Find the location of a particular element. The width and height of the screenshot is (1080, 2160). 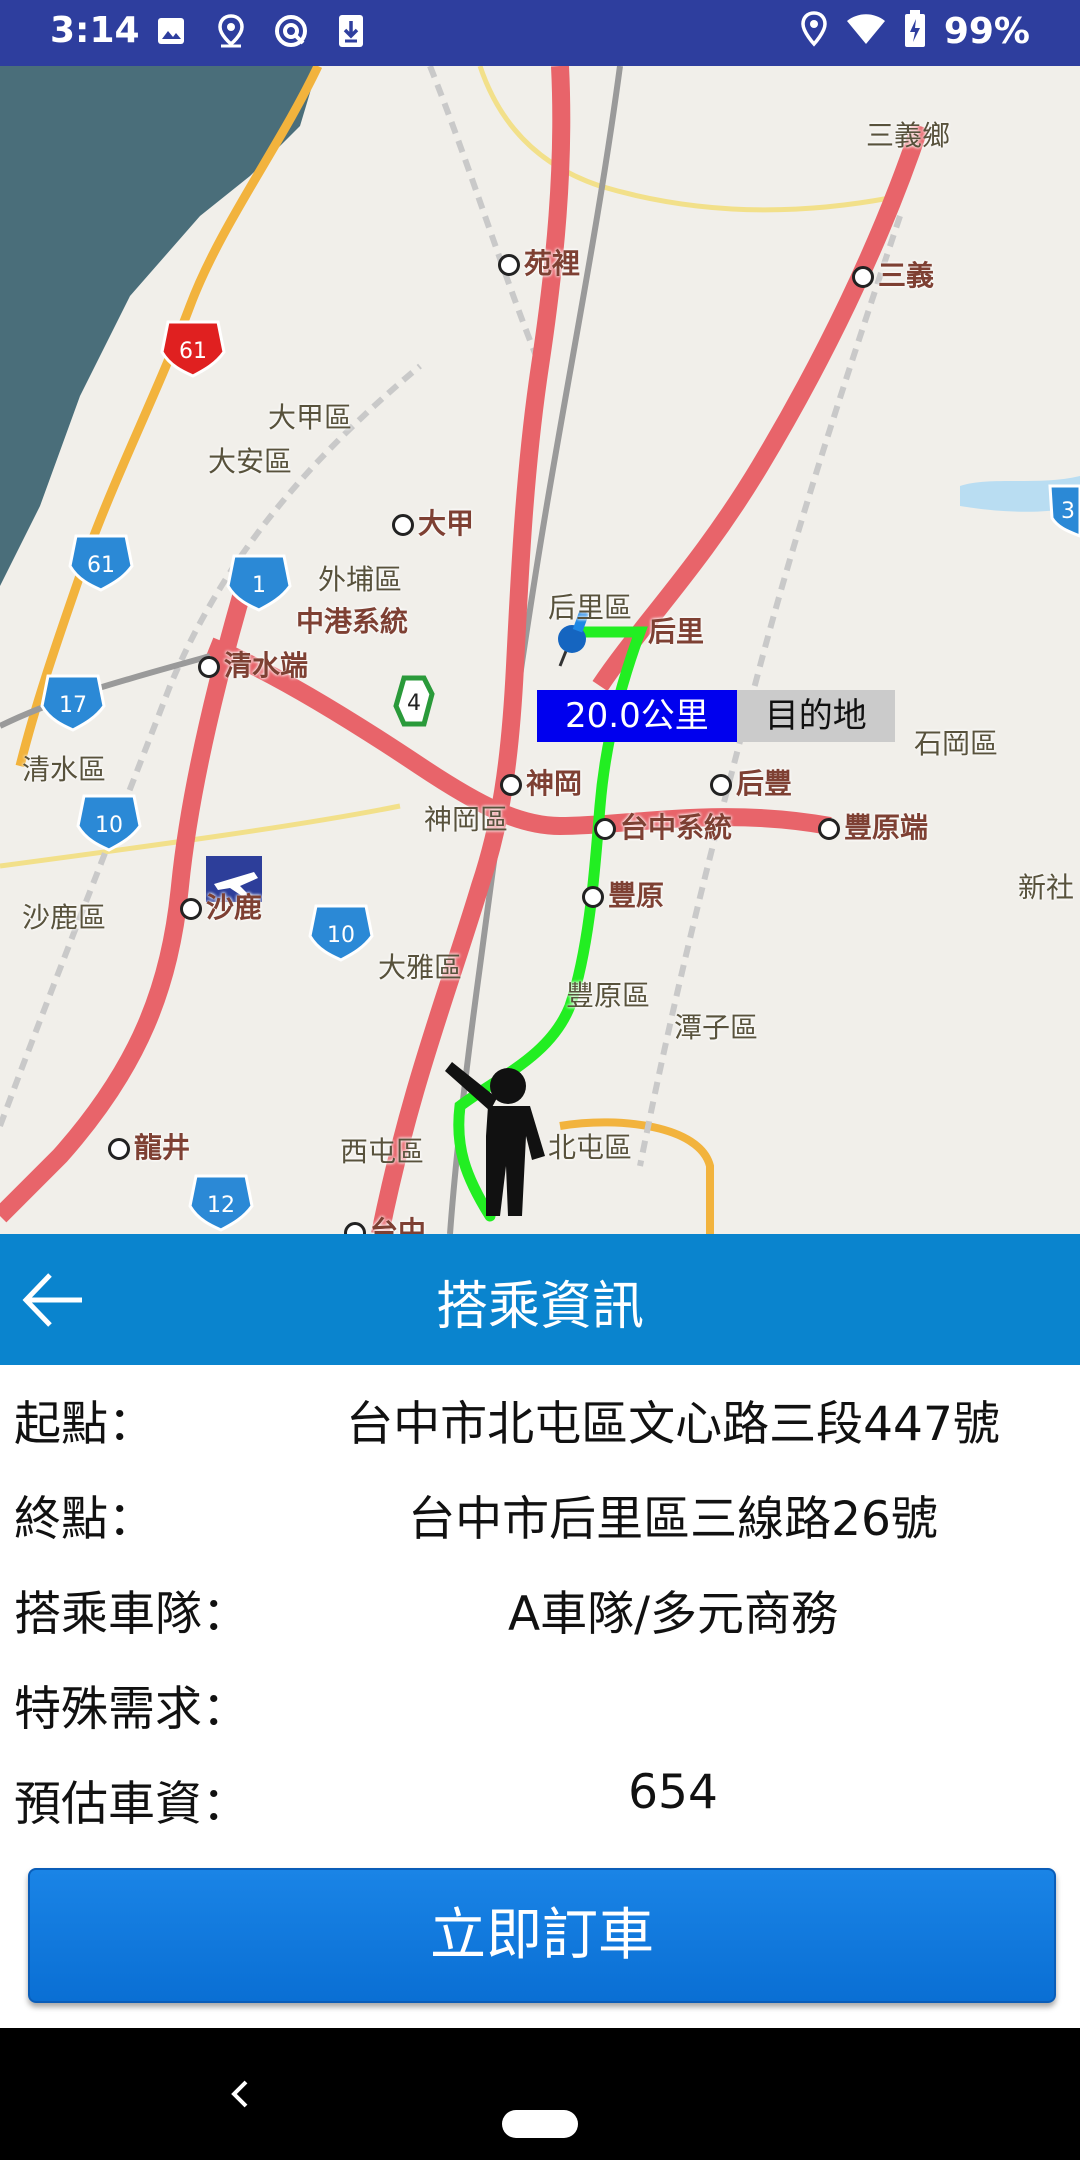

map-label: 神岡區 is located at coordinates (466, 819).